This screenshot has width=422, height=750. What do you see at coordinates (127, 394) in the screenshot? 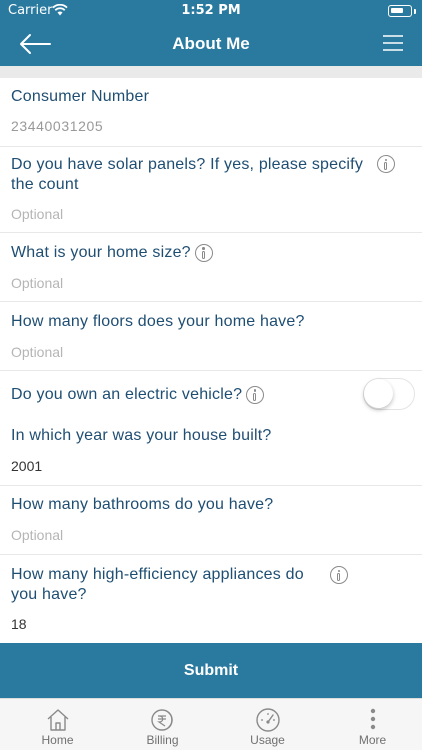
I see `electric-vehicle-label: Do you own an electric vehicle?` at bounding box center [127, 394].